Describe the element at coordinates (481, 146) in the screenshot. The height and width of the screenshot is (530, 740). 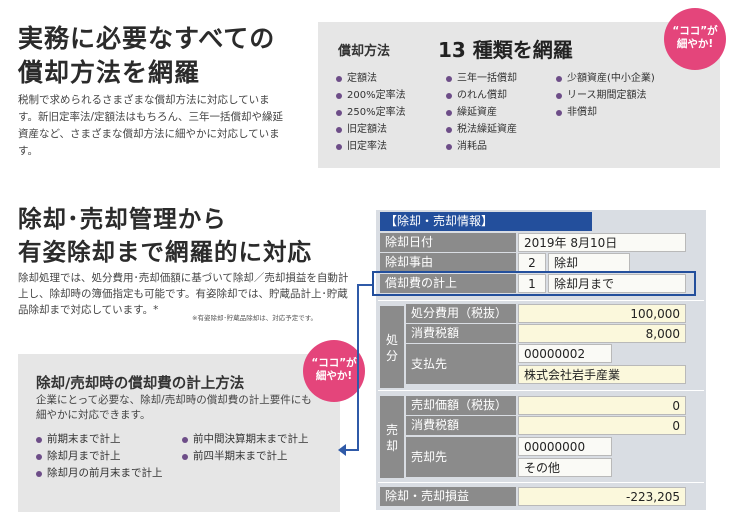
I see `method-item: 消耗品` at that location.